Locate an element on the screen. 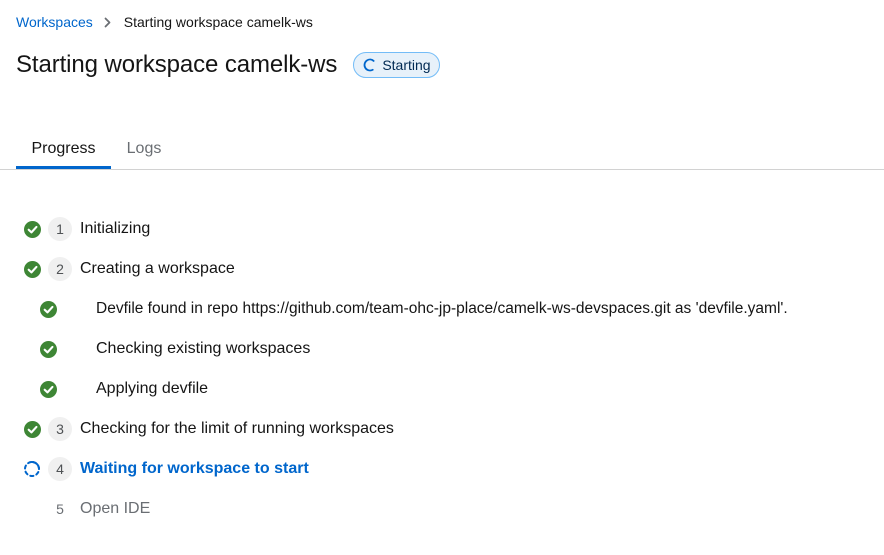  progress-step-pending: 5 Open IDE is located at coordinates (442, 509).